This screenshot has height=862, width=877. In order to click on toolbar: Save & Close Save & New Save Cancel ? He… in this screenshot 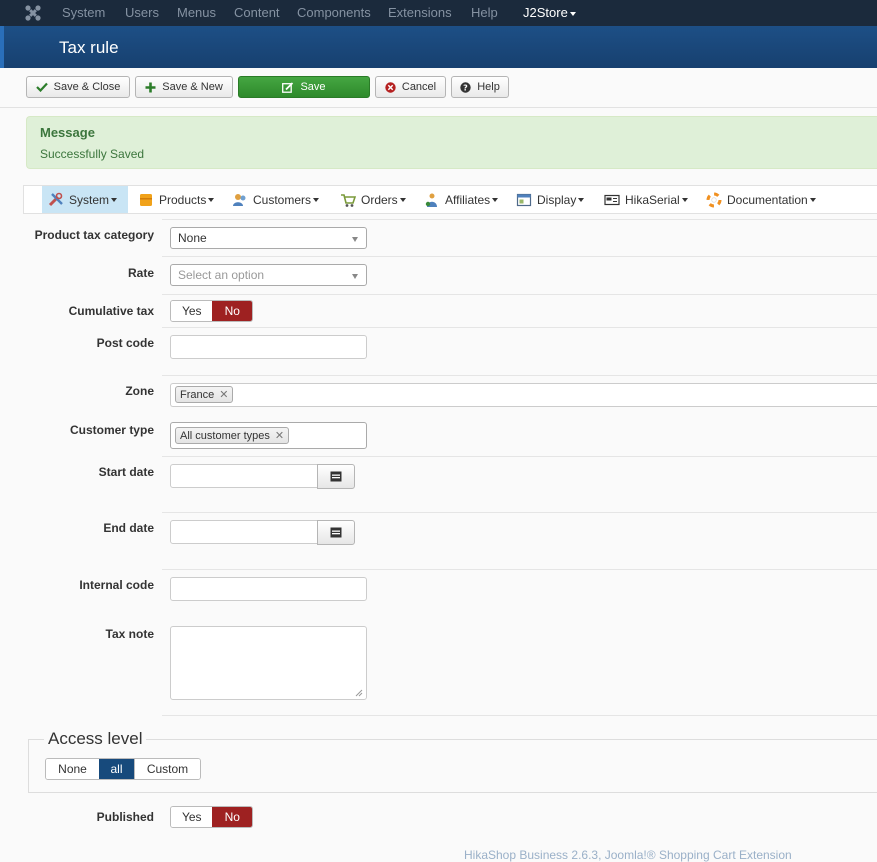, I will do `click(438, 88)`.